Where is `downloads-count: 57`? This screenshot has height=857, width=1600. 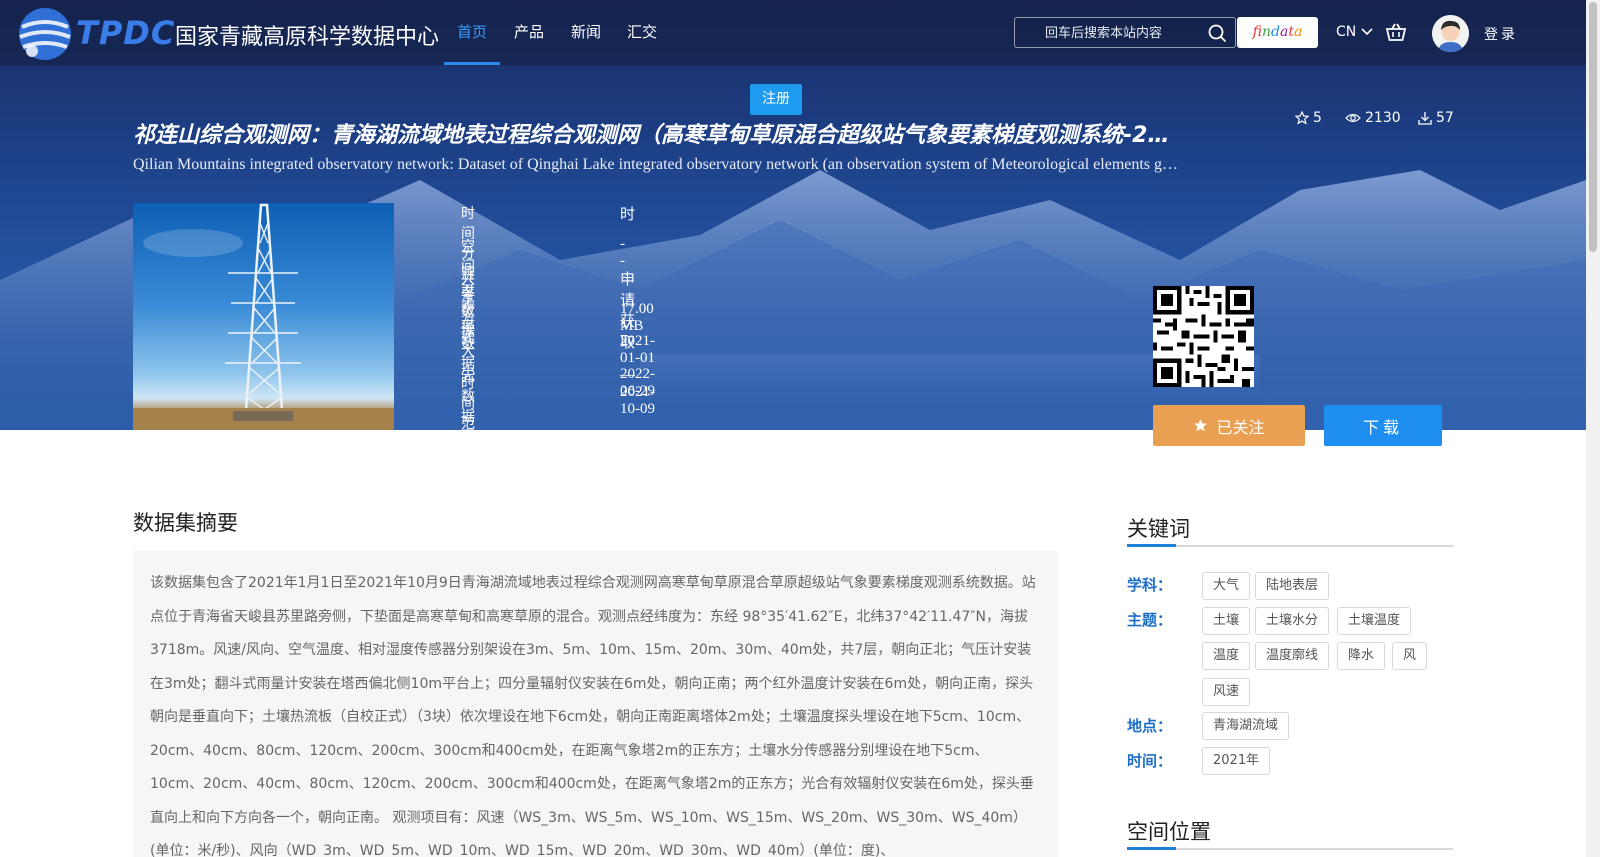
downloads-count: 57 is located at coordinates (1436, 118).